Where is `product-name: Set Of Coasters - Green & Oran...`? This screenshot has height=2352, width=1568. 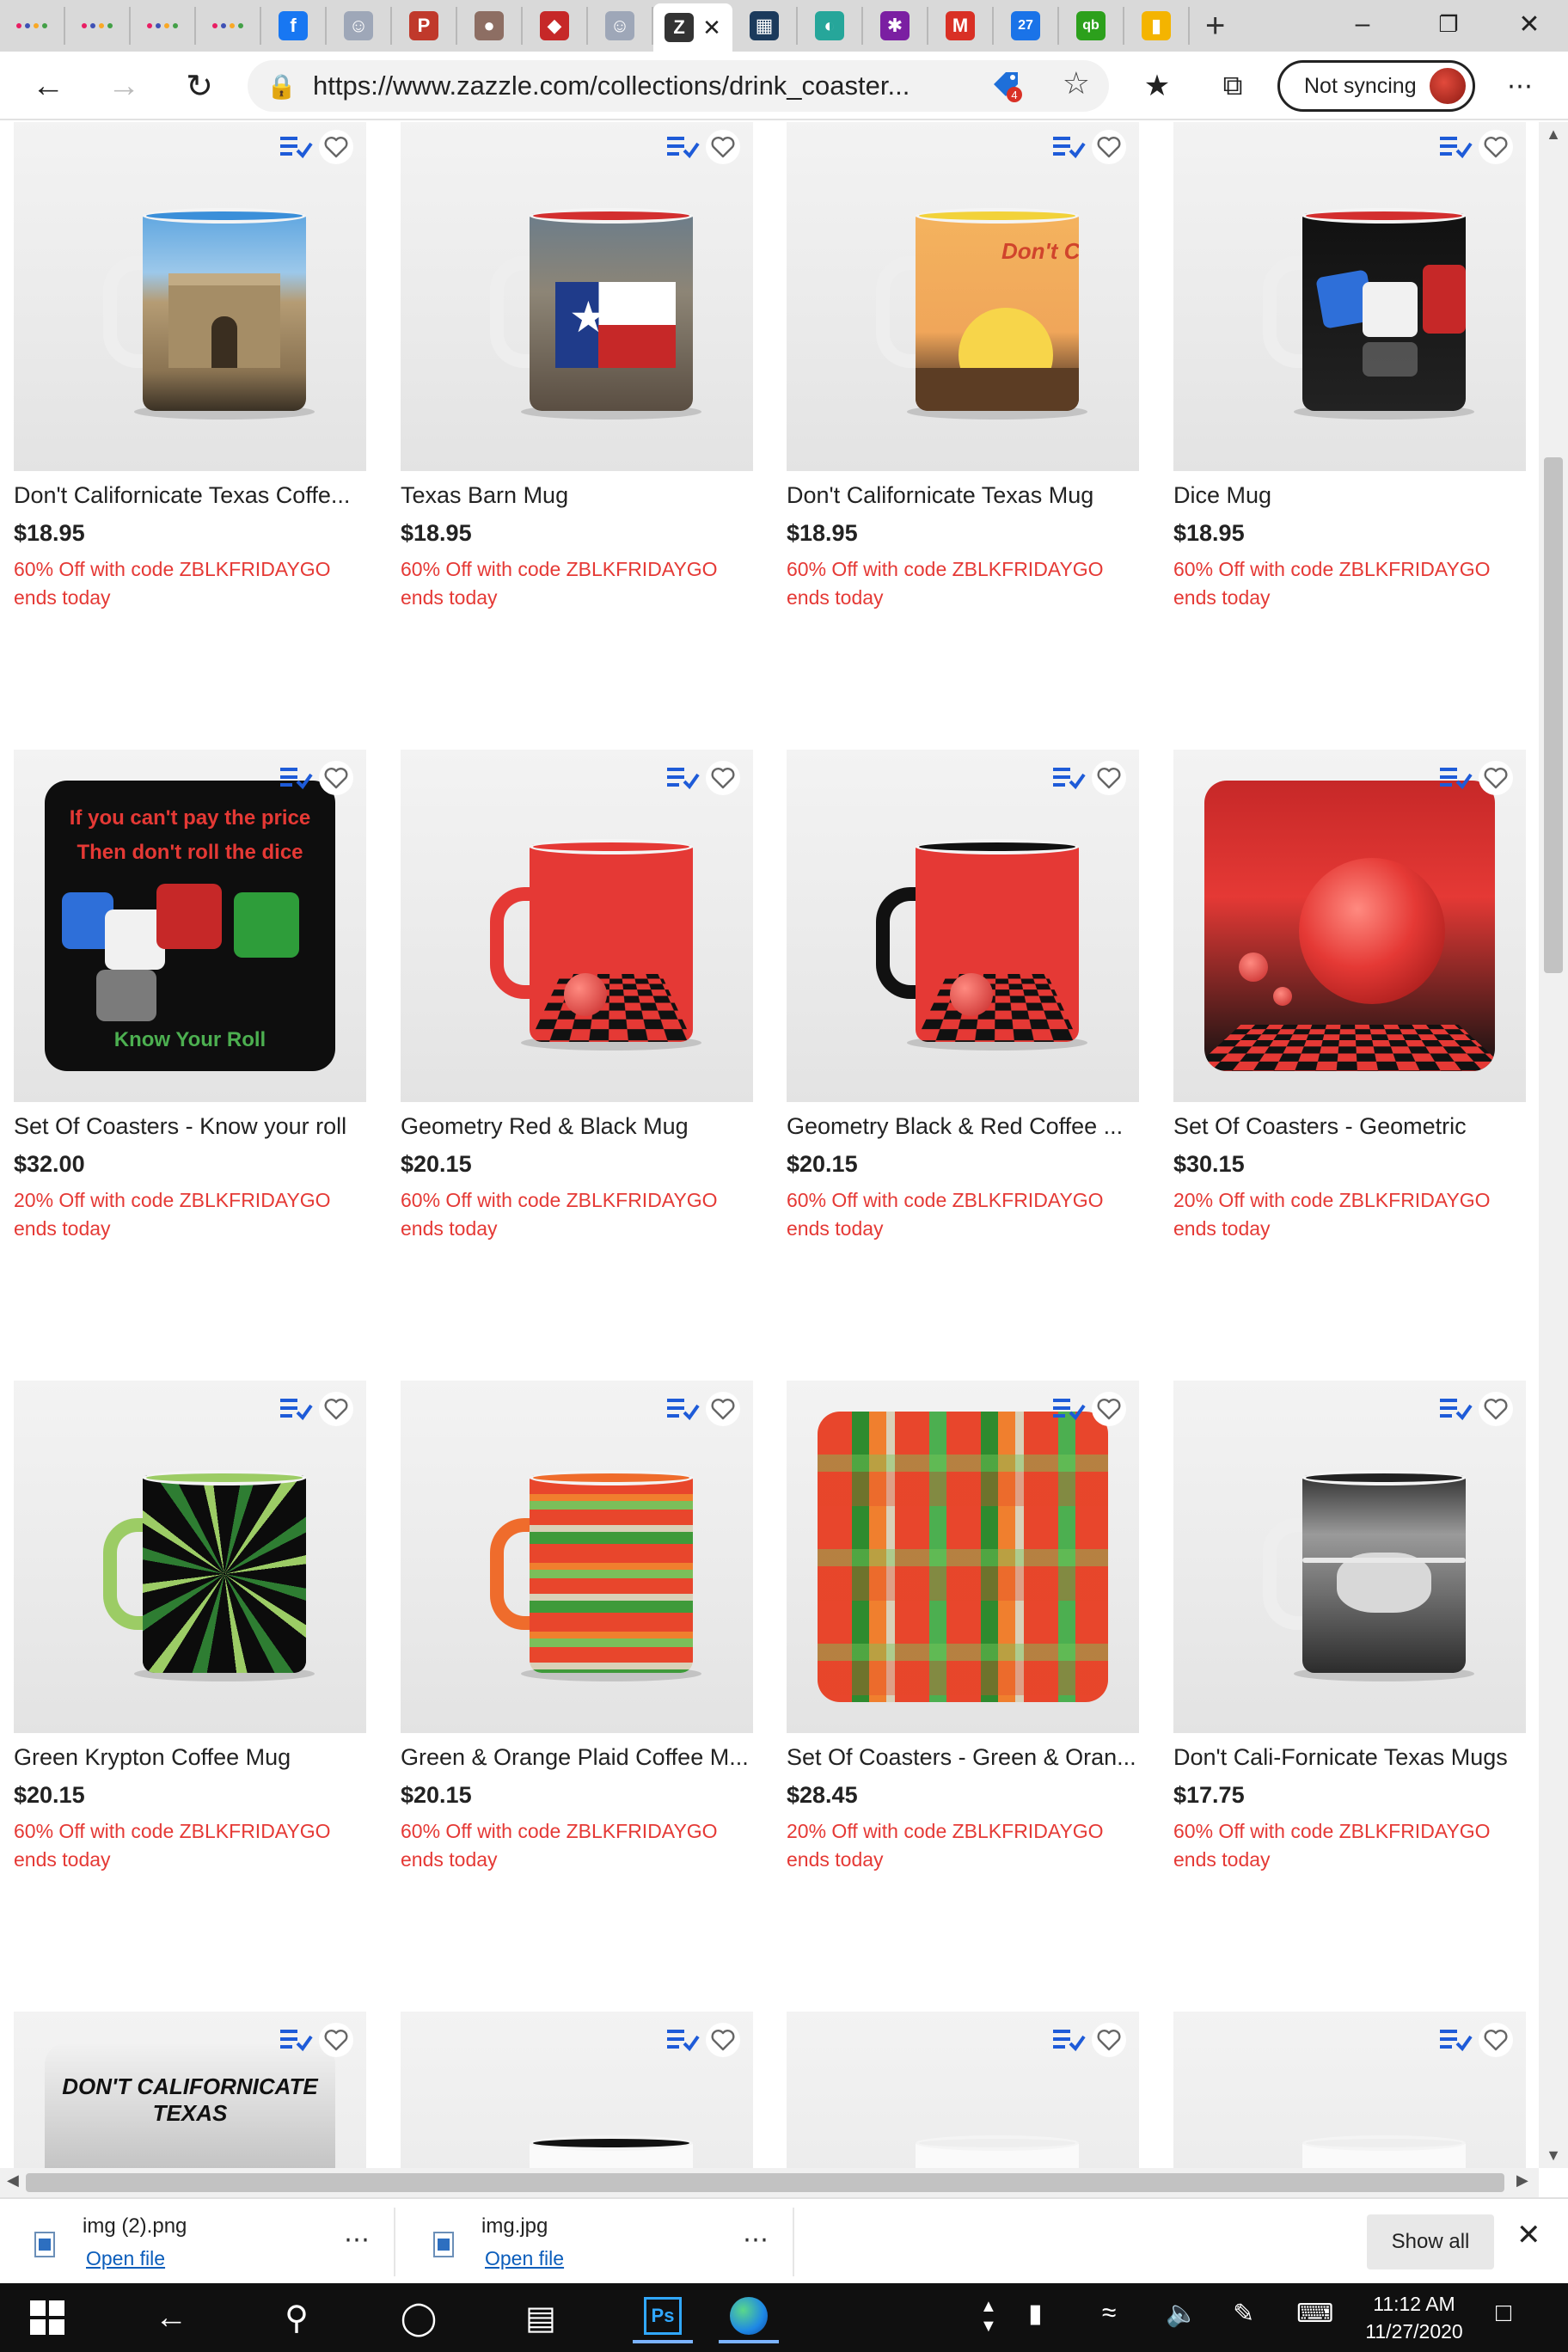
product-name: Set Of Coasters - Green & Oran... is located at coordinates (963, 1757).